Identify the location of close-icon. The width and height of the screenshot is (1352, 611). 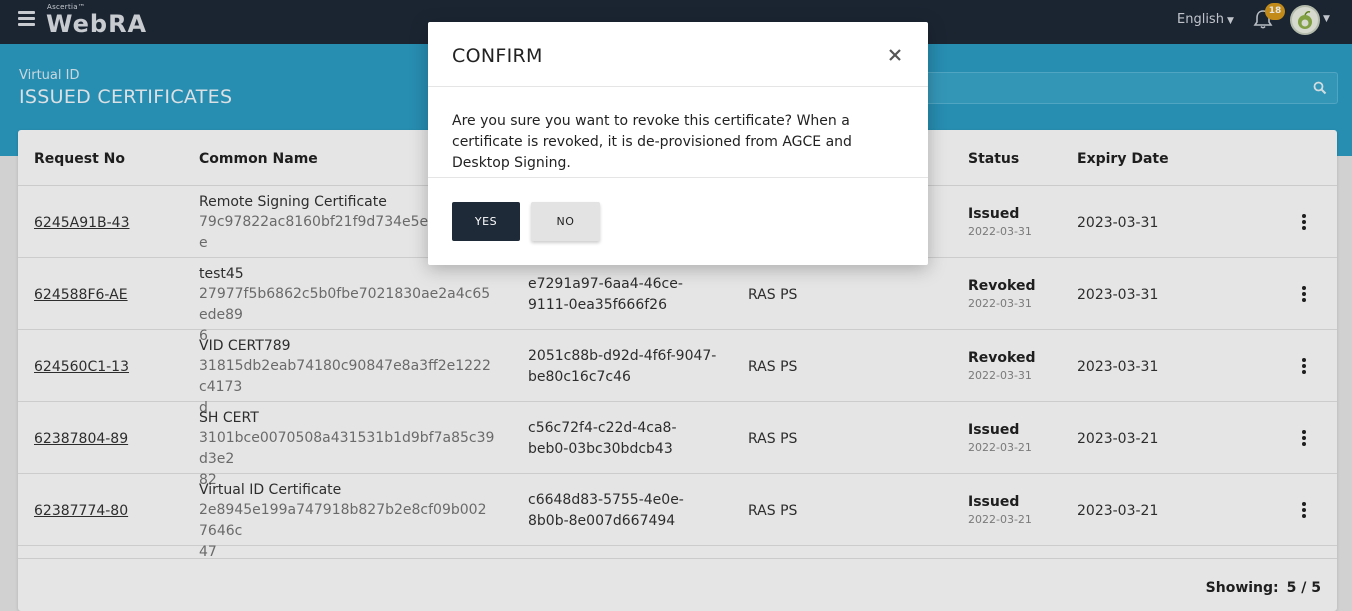
(895, 55).